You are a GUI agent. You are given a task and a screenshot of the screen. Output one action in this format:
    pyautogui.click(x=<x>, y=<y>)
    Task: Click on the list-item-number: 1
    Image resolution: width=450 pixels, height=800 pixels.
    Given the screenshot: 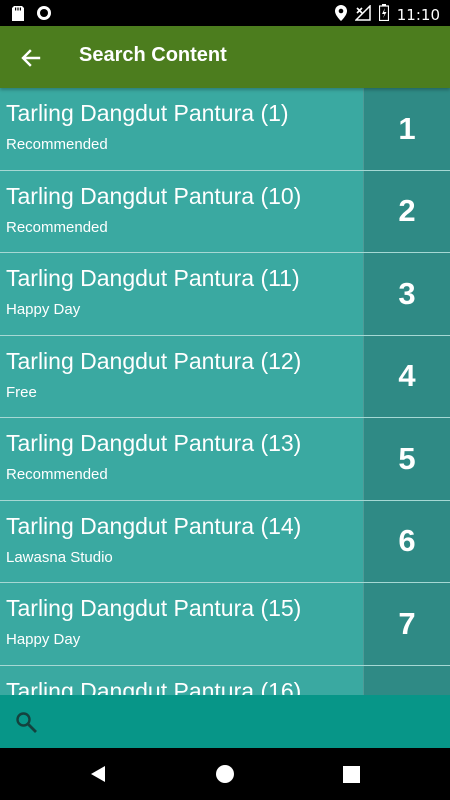 What is the action you would take?
    pyautogui.click(x=406, y=129)
    